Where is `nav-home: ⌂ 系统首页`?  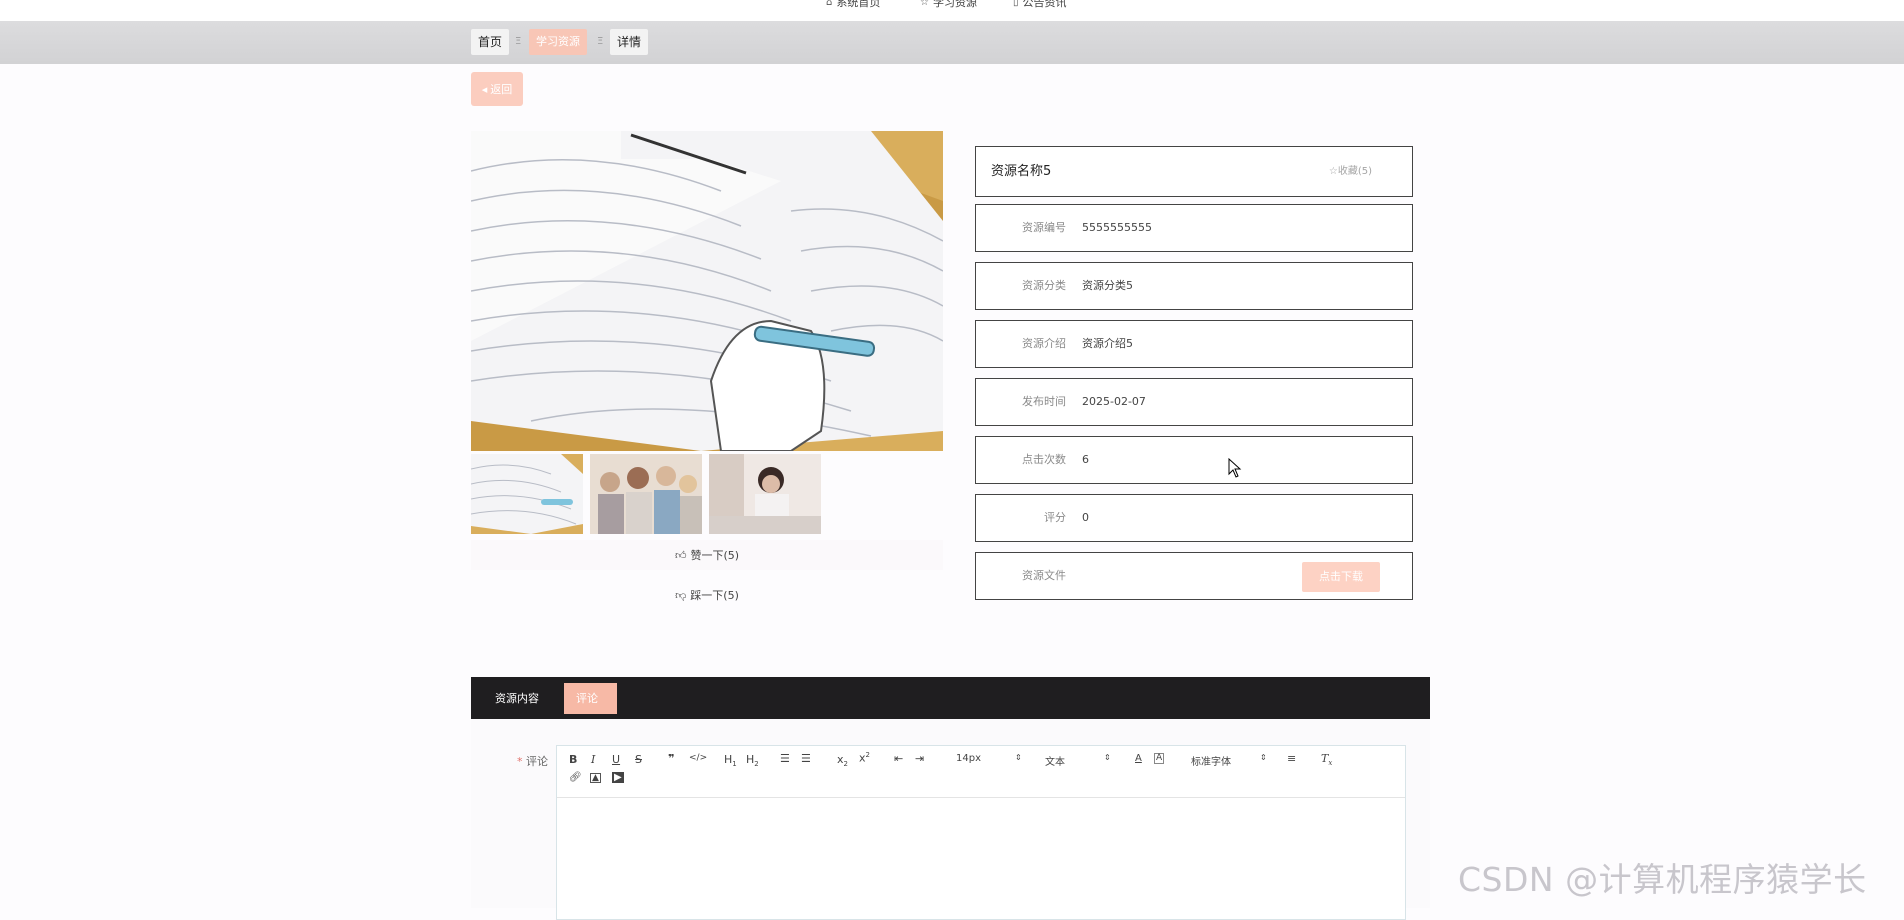
nav-home: ⌂ 系统首页 is located at coordinates (853, 5).